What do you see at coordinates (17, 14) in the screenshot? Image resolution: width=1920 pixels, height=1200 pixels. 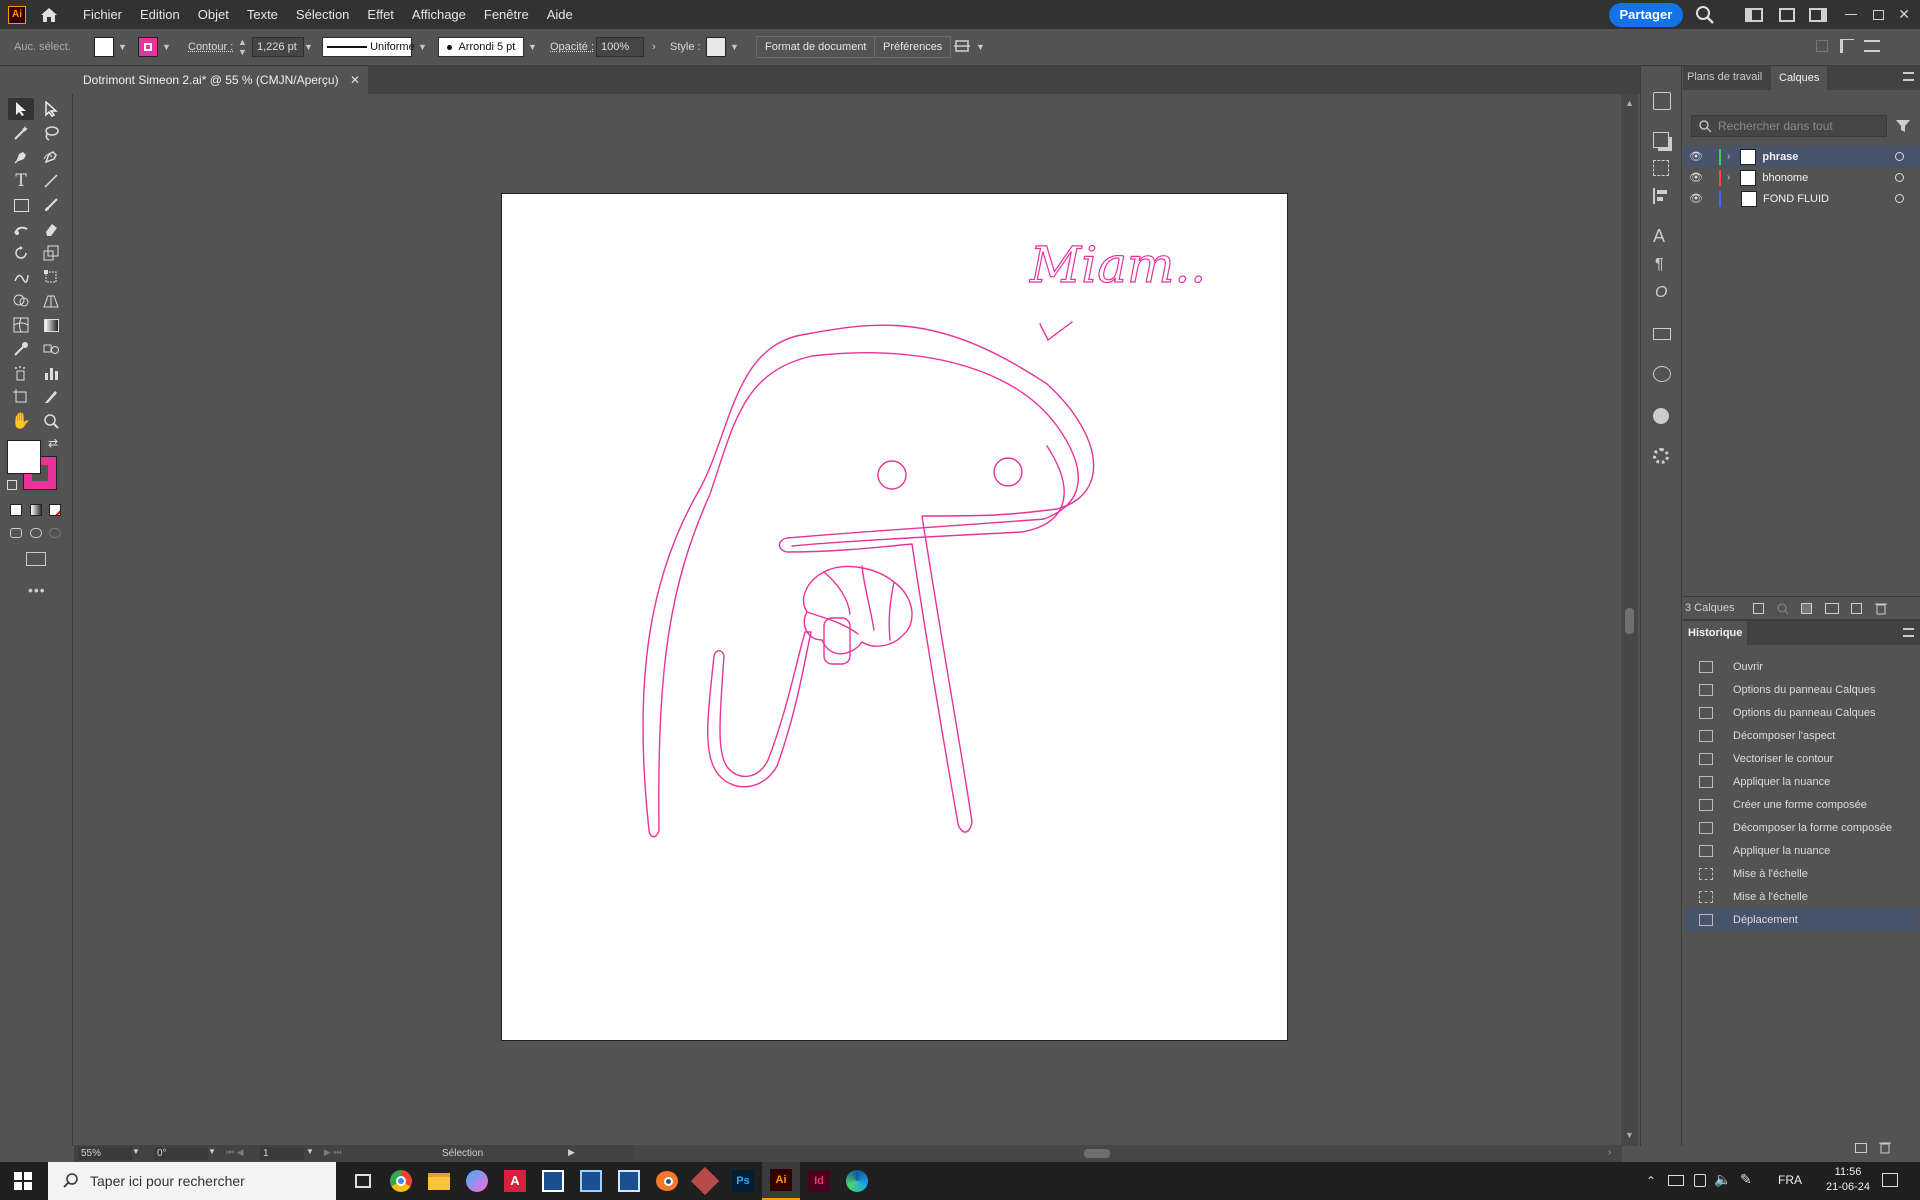 I see `app-logo-icon: Ai` at bounding box center [17, 14].